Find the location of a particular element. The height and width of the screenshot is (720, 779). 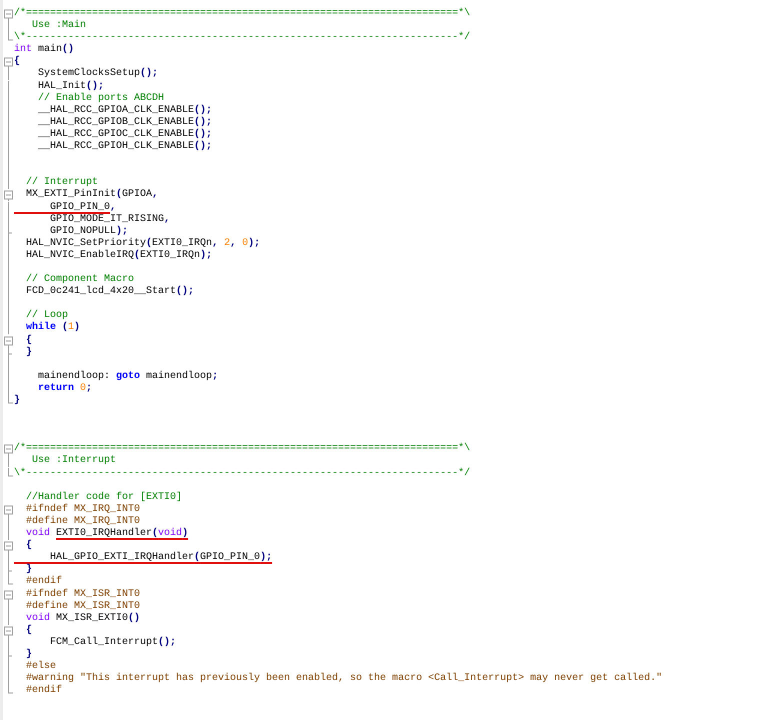

code-line: #else is located at coordinates (40, 666).